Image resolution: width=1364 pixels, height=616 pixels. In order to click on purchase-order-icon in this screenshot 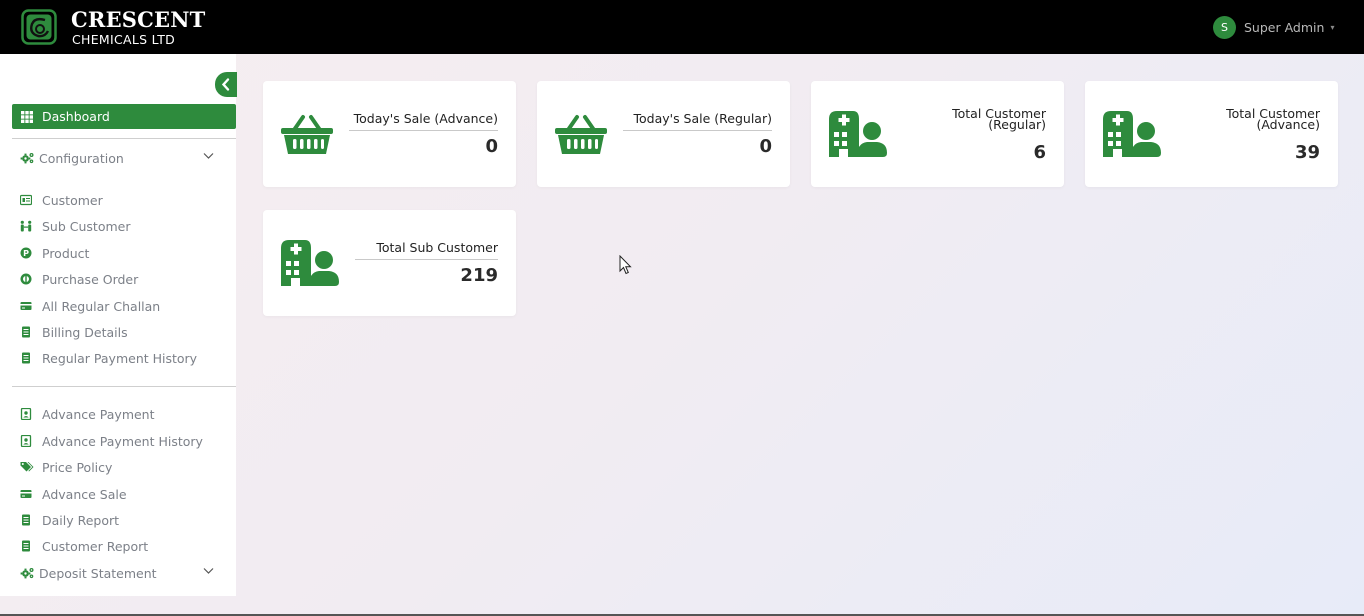, I will do `click(26, 279)`.